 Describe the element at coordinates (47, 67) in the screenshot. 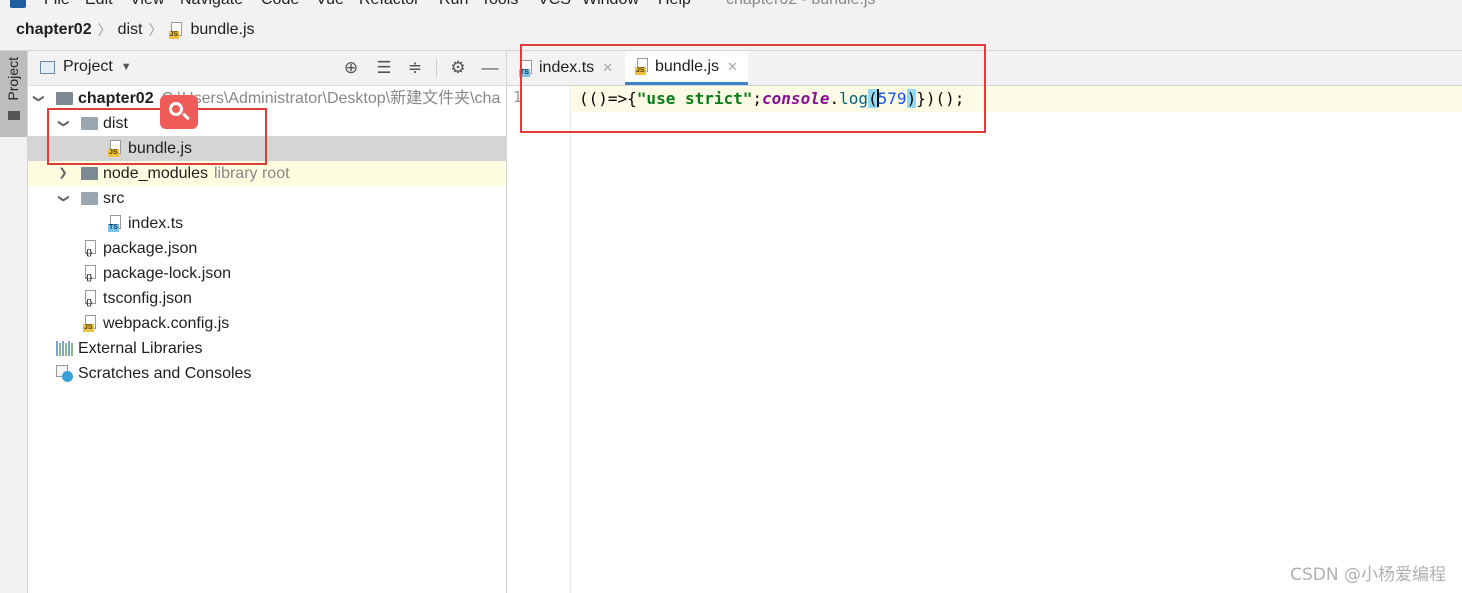

I see `project-view-icon` at that location.